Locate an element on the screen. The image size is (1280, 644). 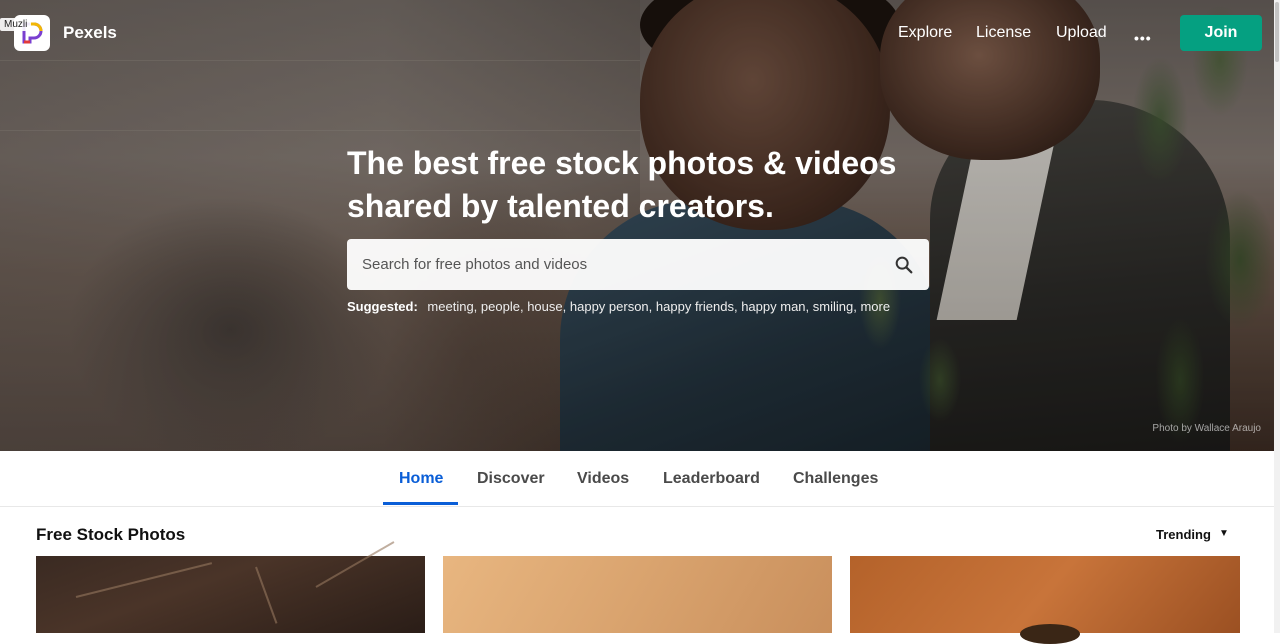
tab-videos: Videos is located at coordinates (603, 479).